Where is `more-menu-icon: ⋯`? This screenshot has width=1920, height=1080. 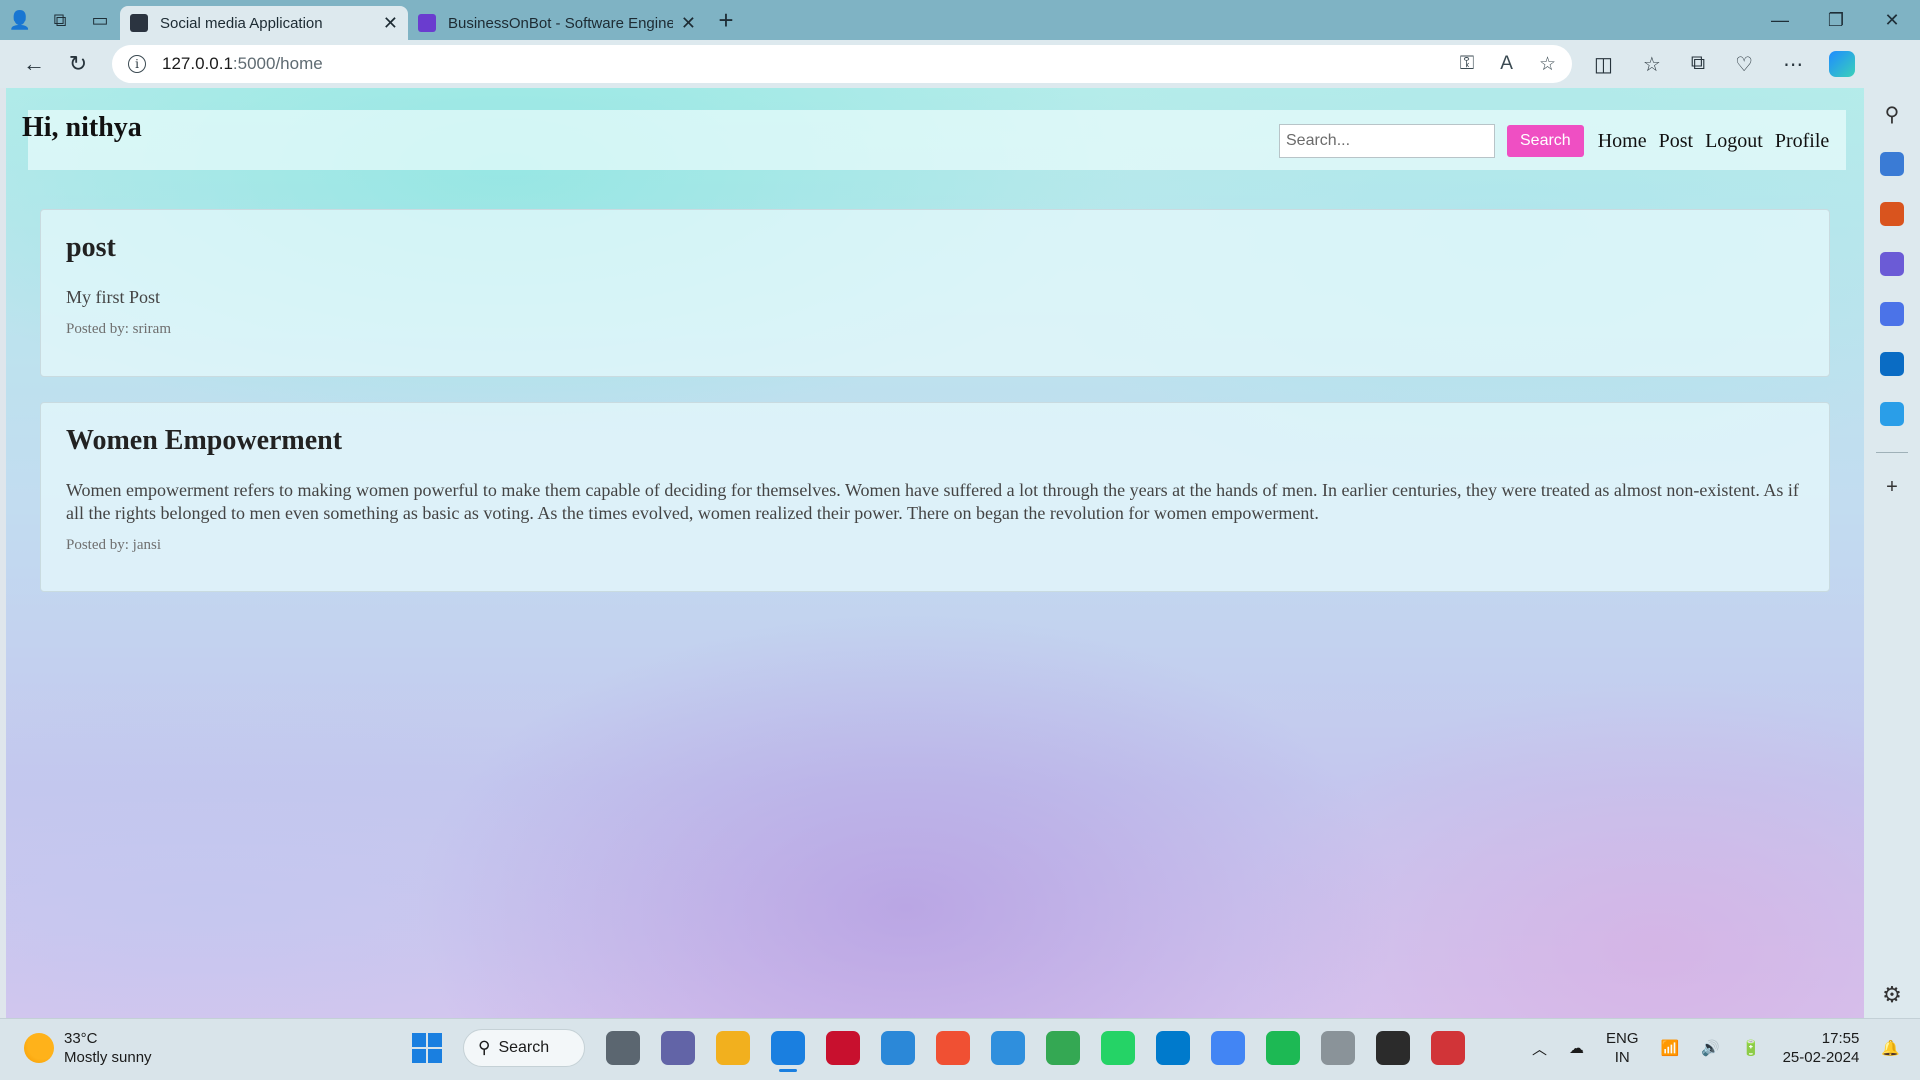 more-menu-icon: ⋯ is located at coordinates (1793, 64).